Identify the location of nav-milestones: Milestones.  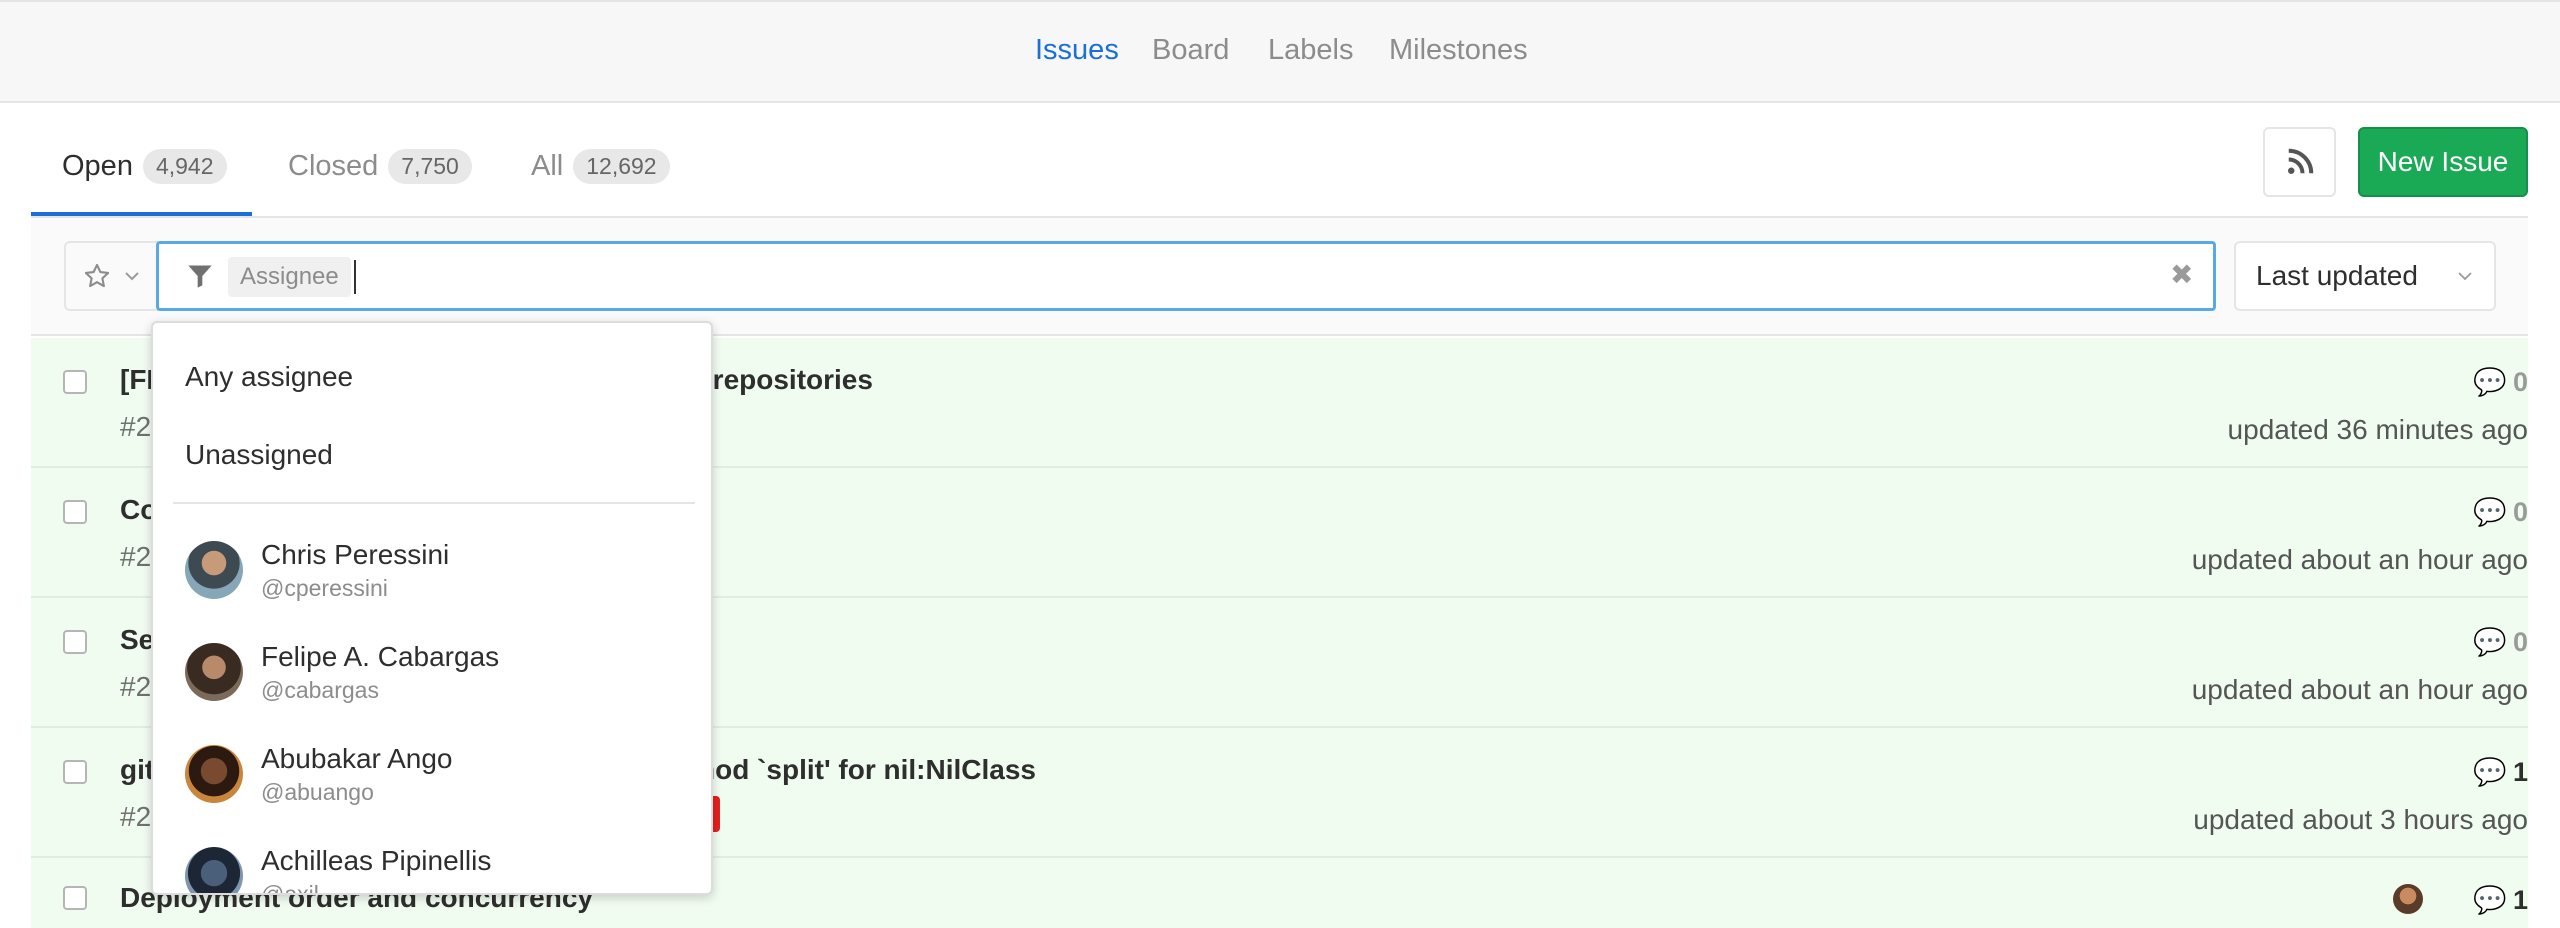
(1458, 50).